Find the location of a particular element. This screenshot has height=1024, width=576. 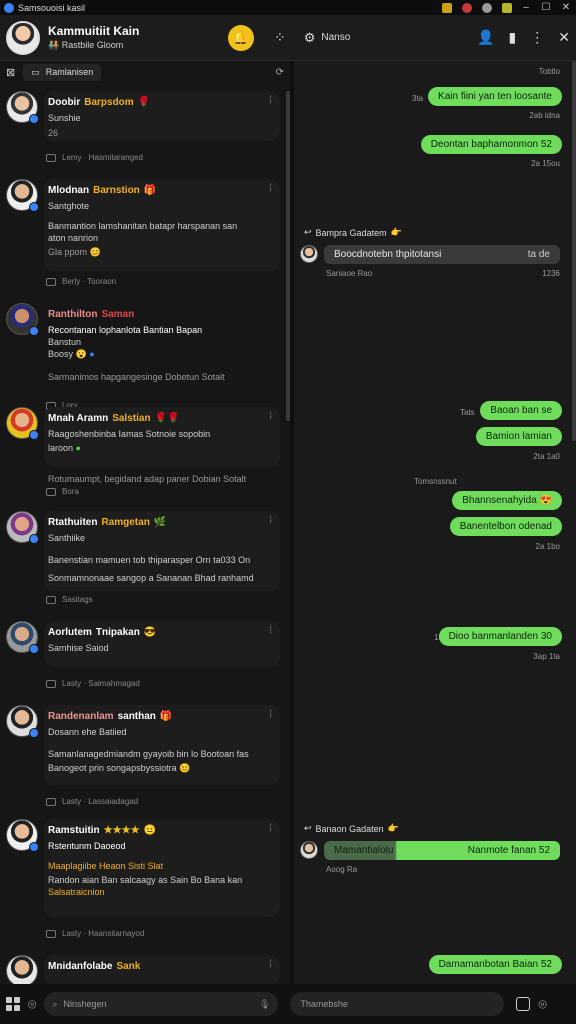

tray-icon-settings is located at coordinates (487, 7).